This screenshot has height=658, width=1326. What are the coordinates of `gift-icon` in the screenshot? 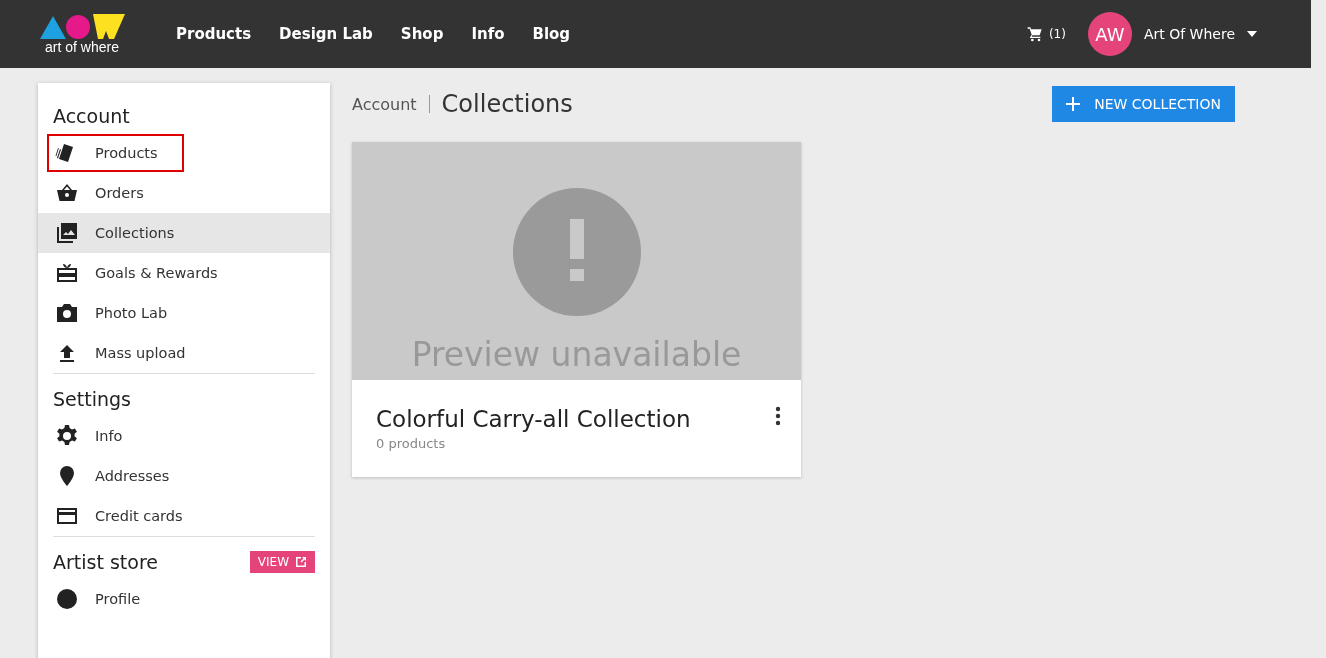 It's located at (67, 273).